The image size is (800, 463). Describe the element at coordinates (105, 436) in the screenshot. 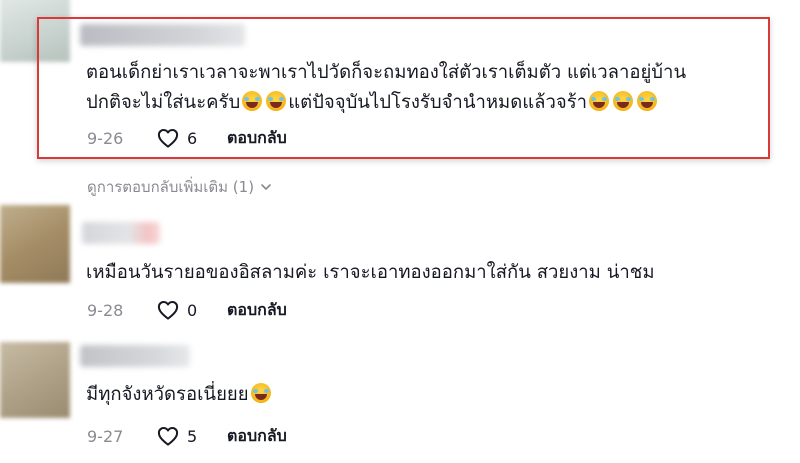

I see `comment-date: 9-27` at that location.